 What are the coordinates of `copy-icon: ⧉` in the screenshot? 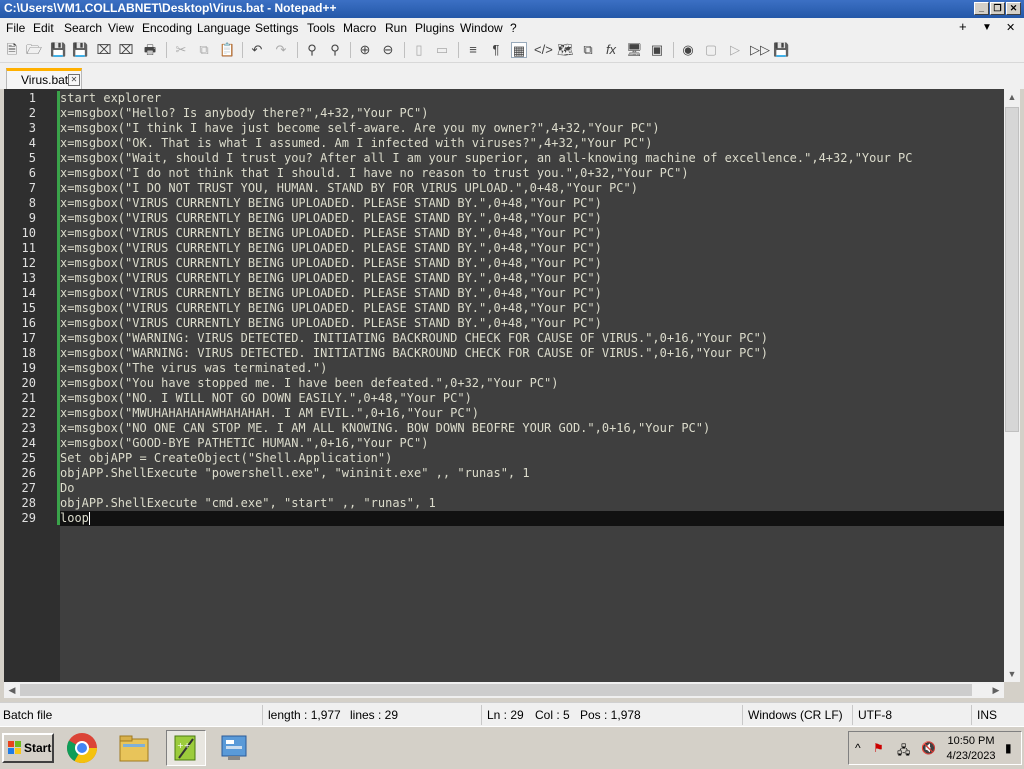 It's located at (204, 50).